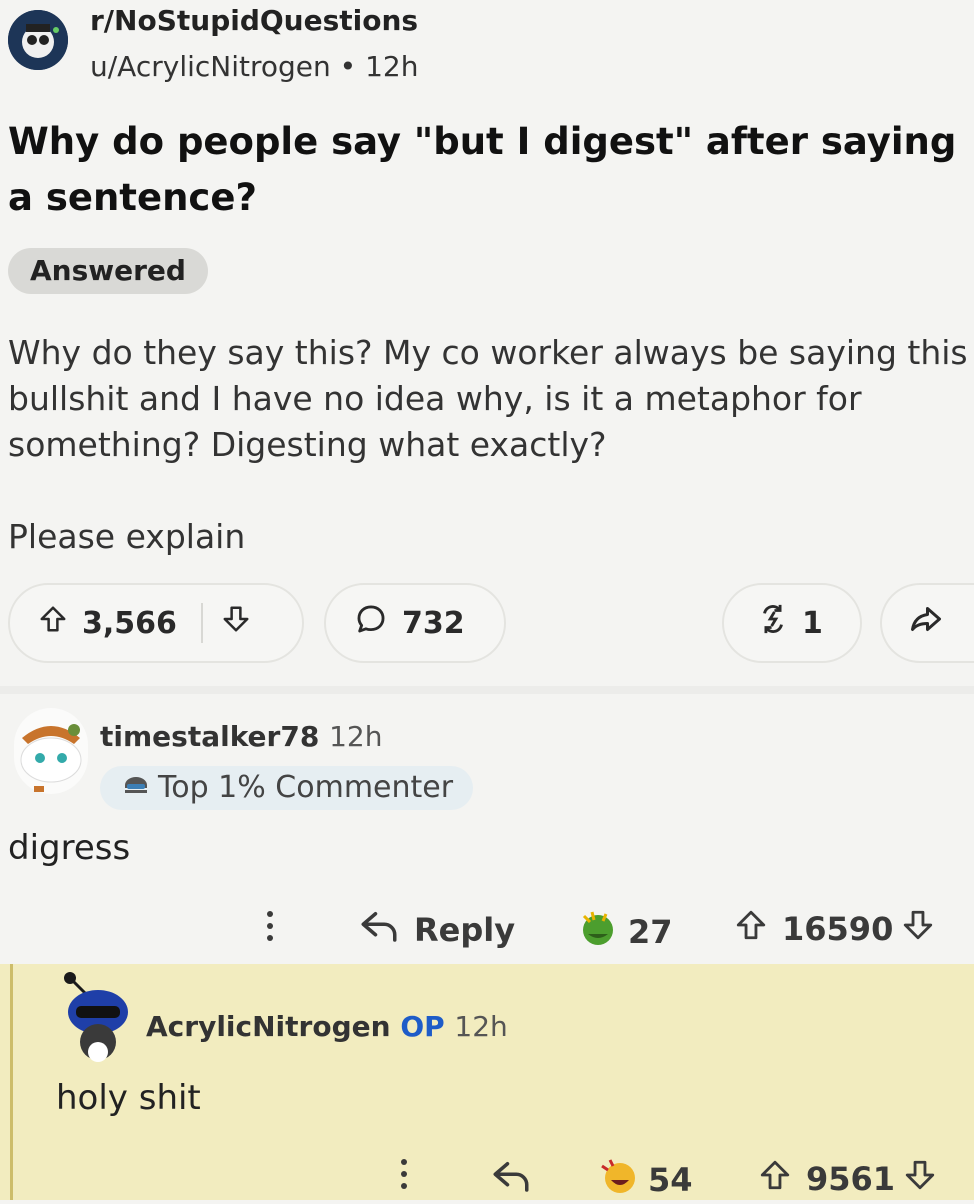  I want to click on comment-vote: 16590, so click(834, 929).